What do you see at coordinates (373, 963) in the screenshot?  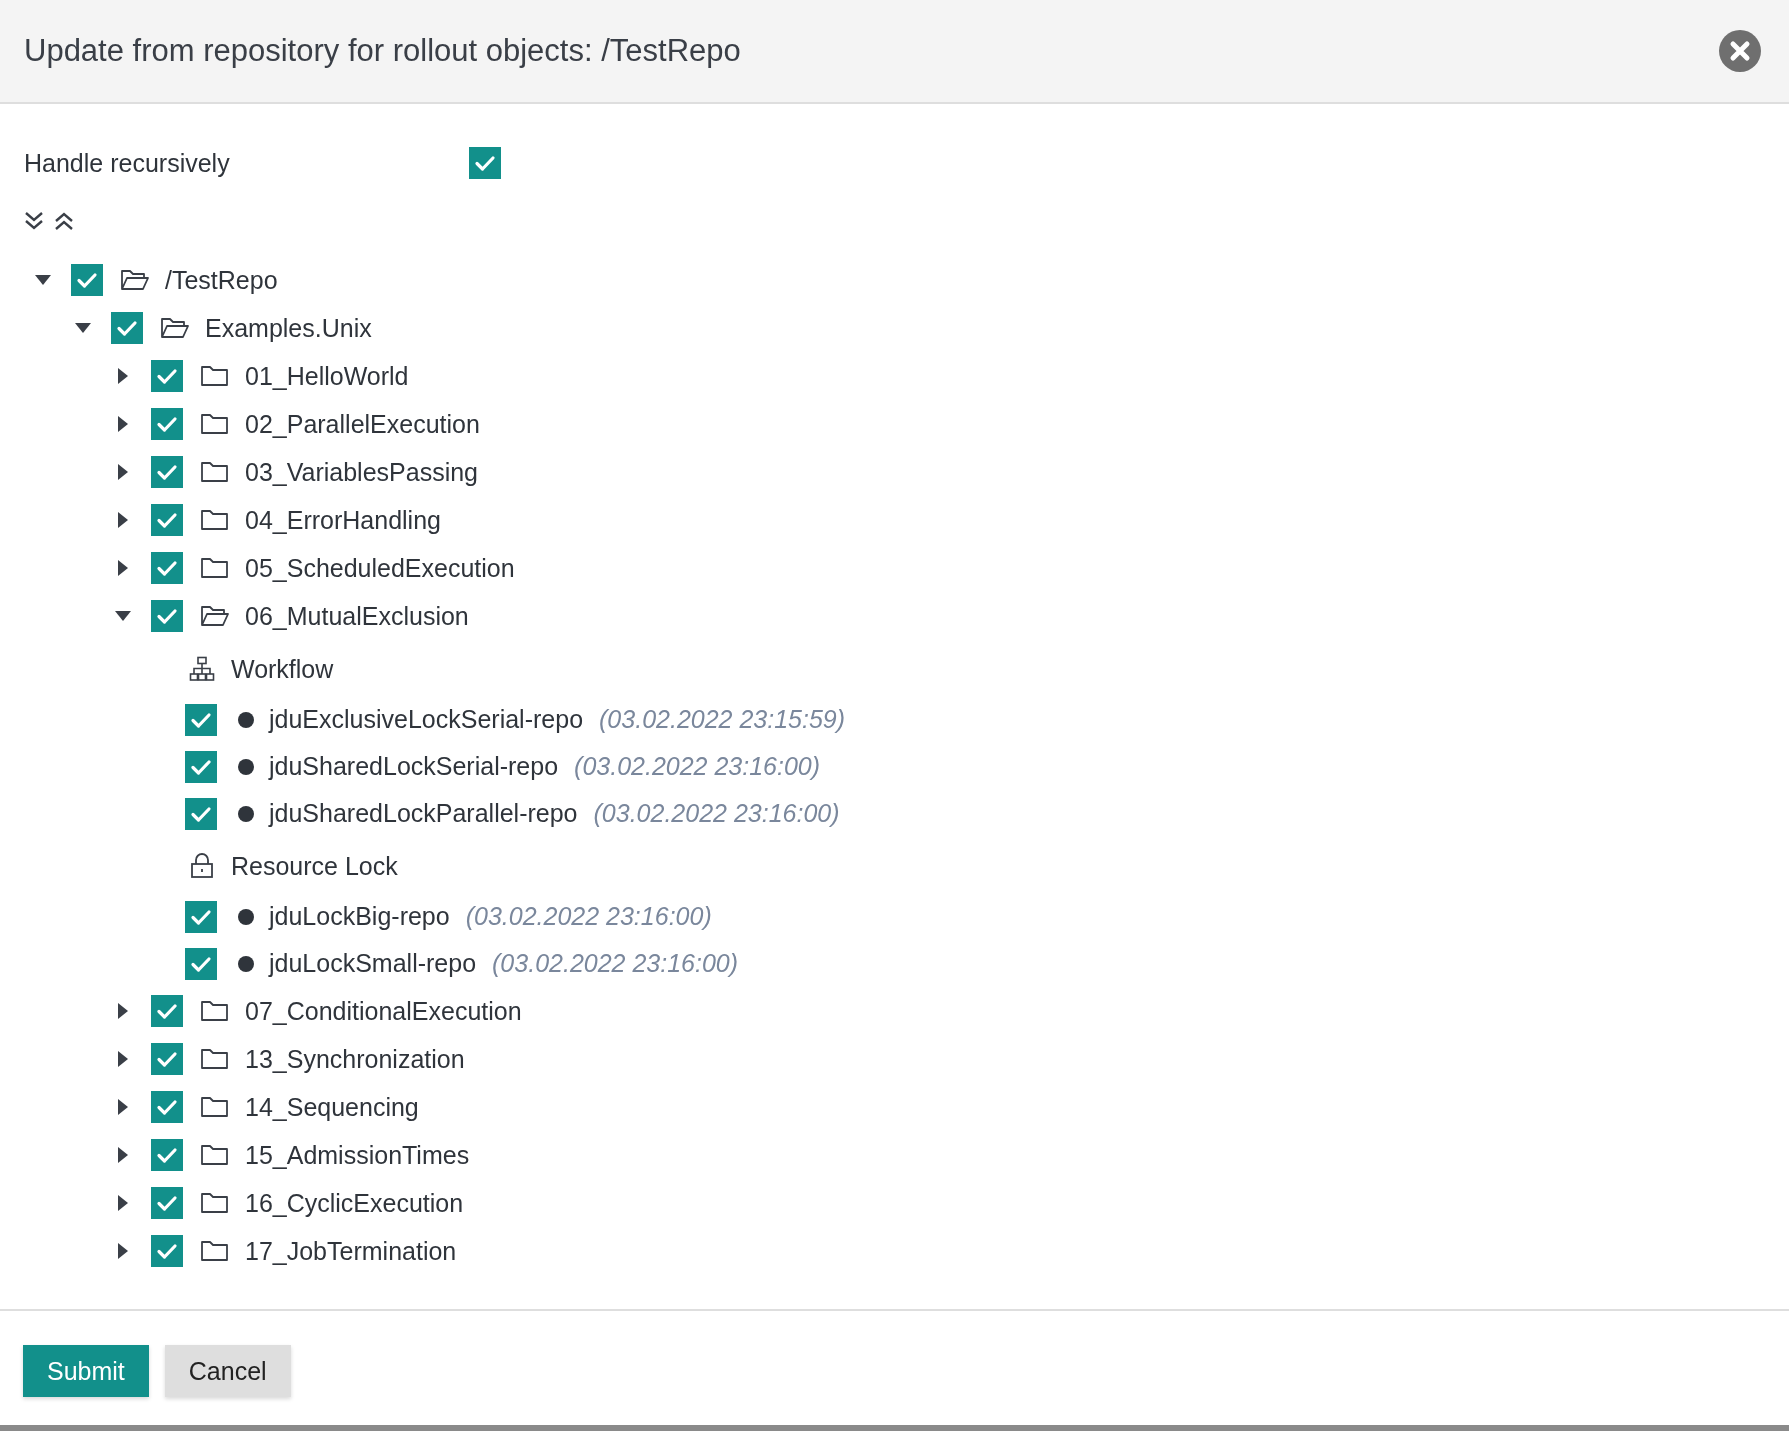 I see `object-name: jduLockSmall-repo` at bounding box center [373, 963].